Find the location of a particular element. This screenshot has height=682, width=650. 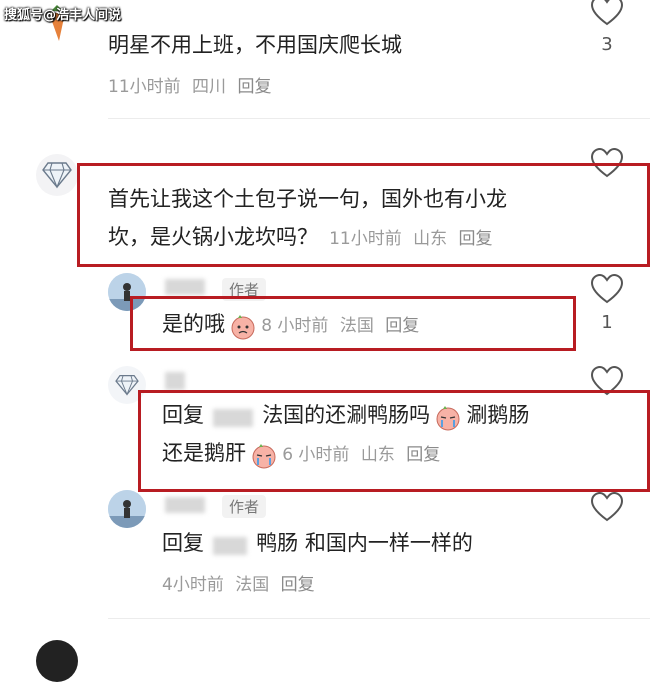

reply-meta: 8 小时前 法国 回复 is located at coordinates (343, 326).